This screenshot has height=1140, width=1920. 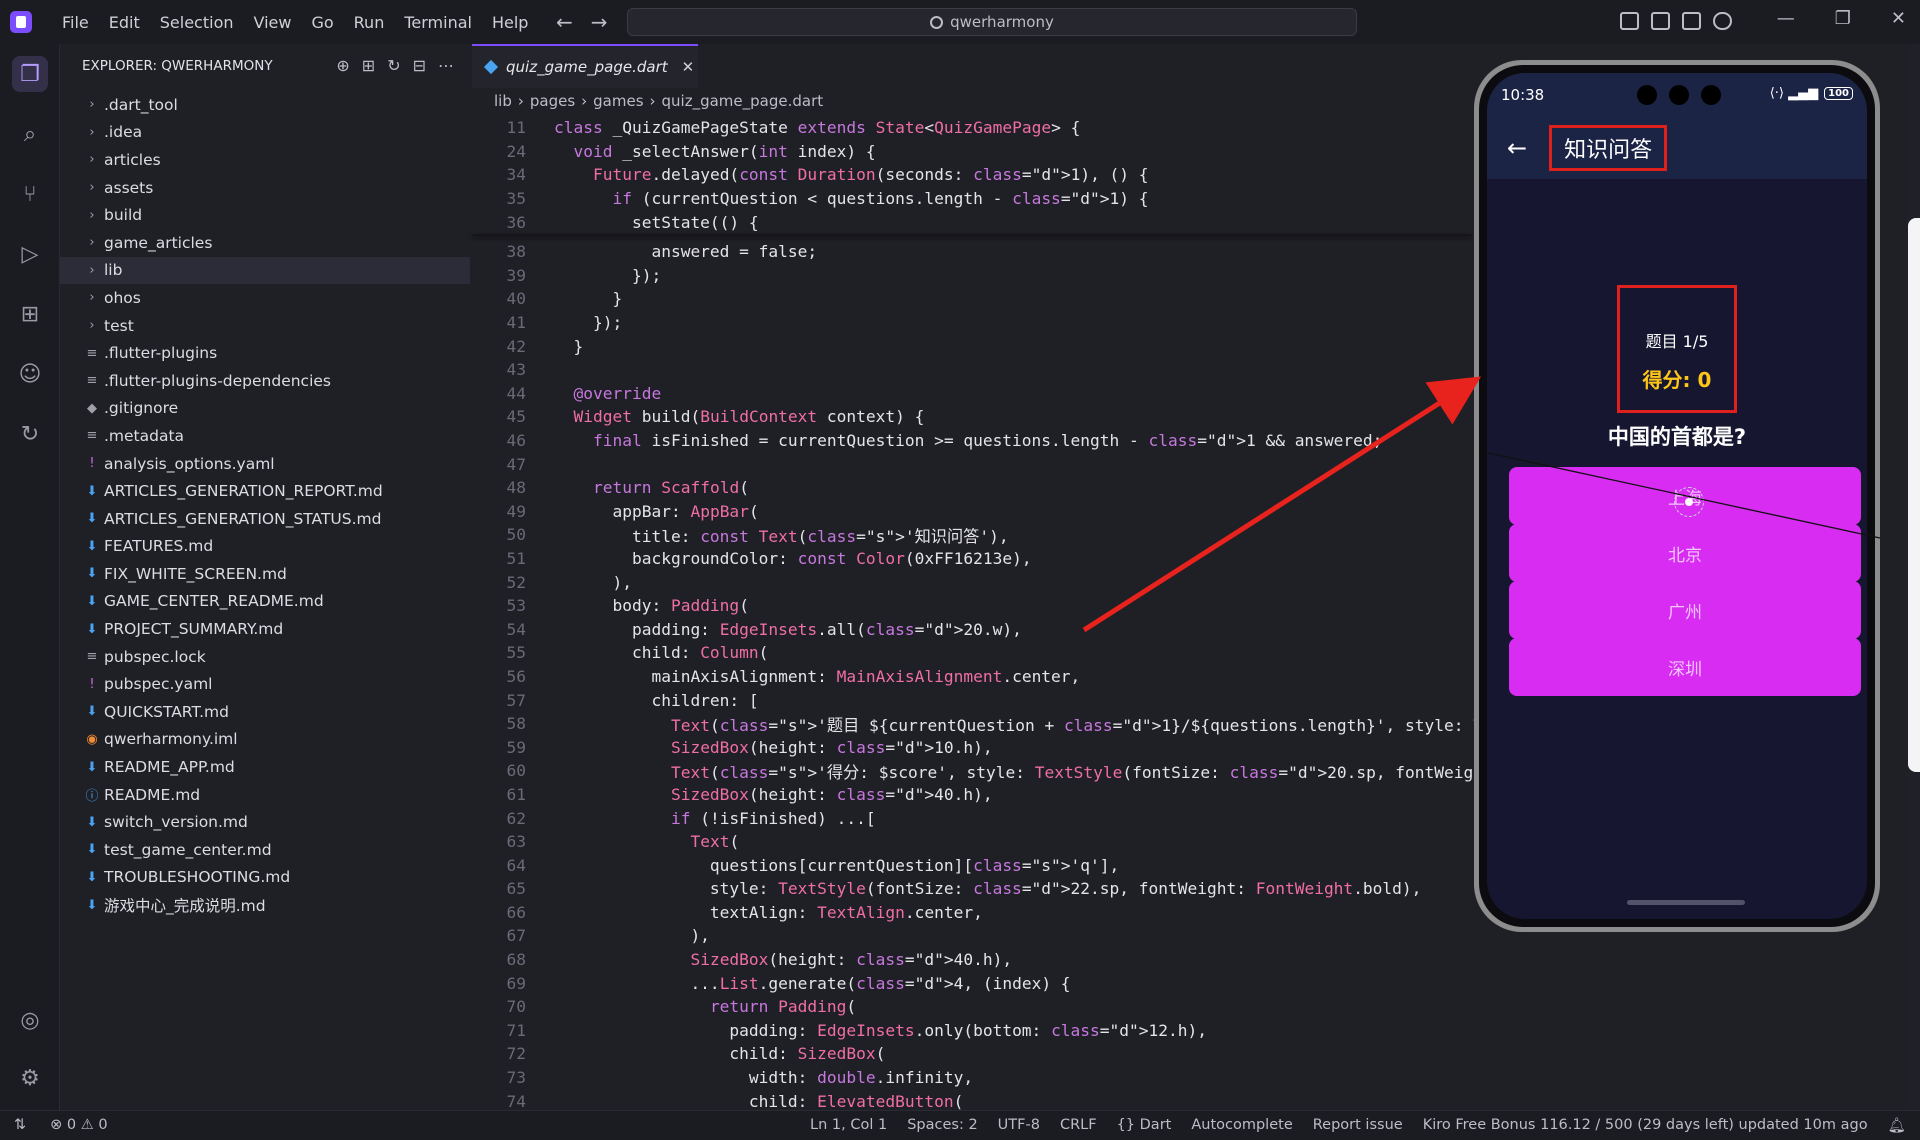 I want to click on explorer-item: › test, so click(x=265, y=326).